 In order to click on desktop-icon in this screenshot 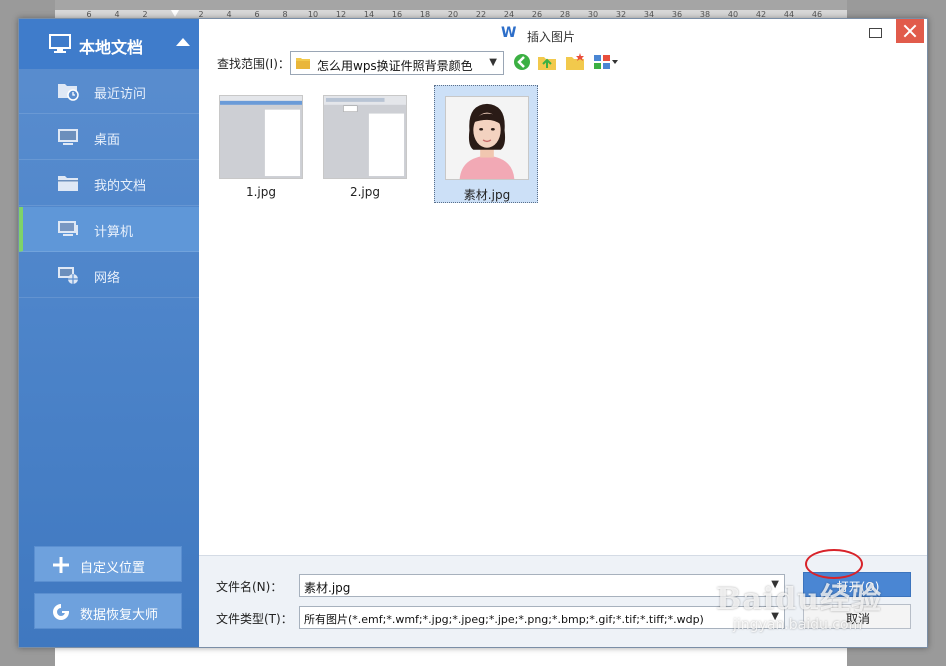, I will do `click(68, 137)`.